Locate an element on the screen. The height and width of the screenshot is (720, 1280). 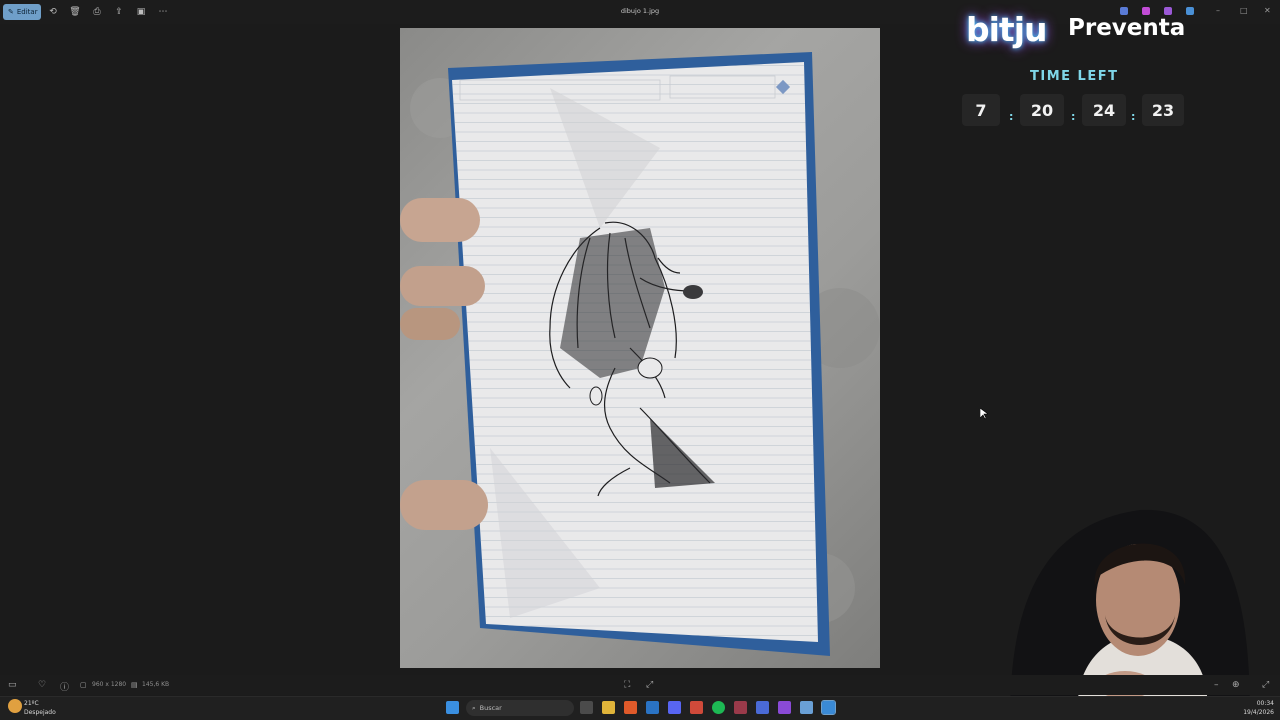
edit-label: Editar is located at coordinates (27, 12).